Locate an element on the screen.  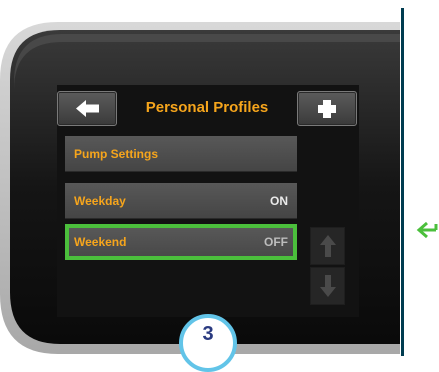
row-value: ON is located at coordinates (279, 200).